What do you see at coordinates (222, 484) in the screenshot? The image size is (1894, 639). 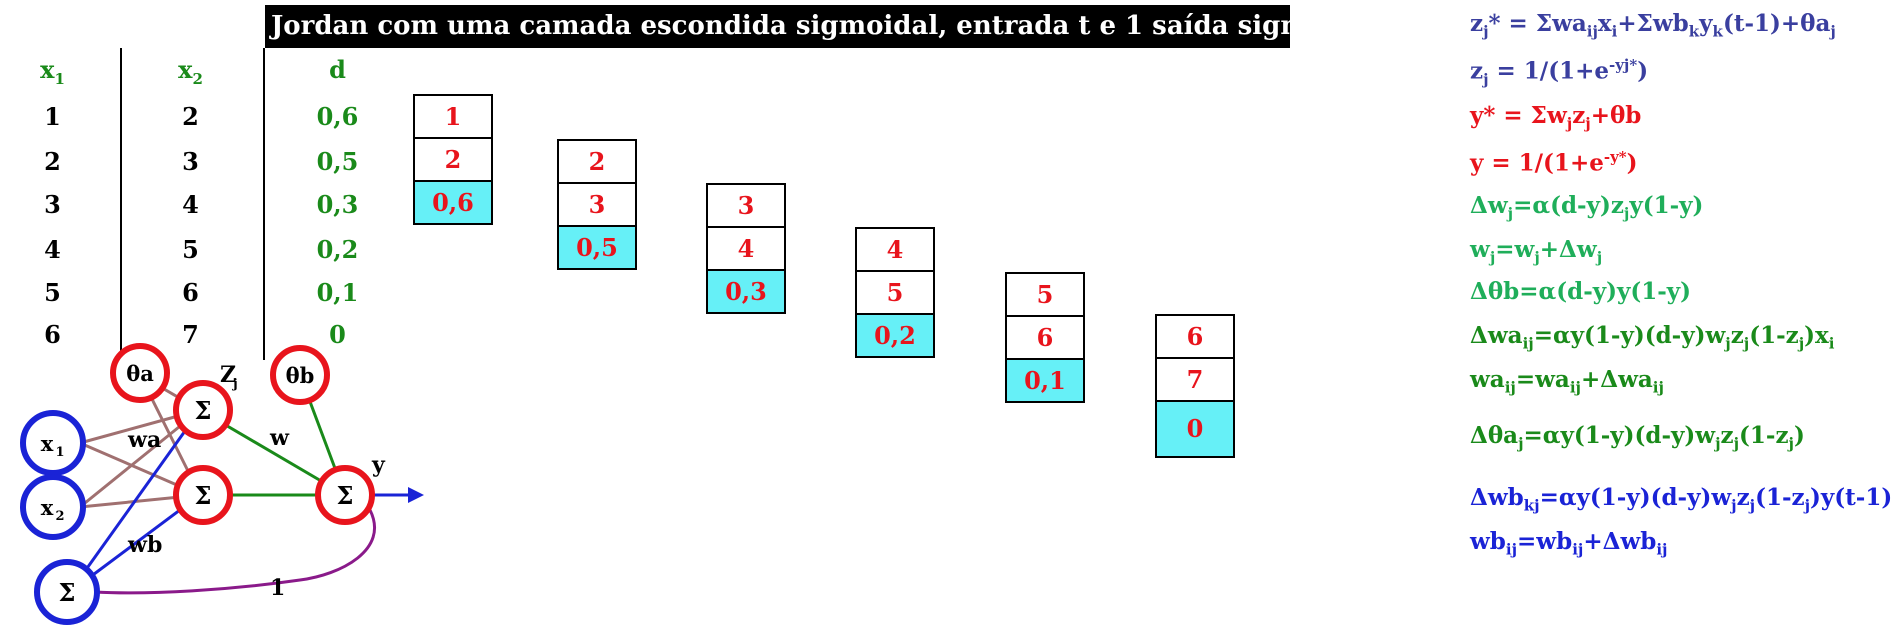 I see `jordan-network: θa θb Σ Σ Σ x 1 x 2 Σ Z j wa w wb y 1` at bounding box center [222, 484].